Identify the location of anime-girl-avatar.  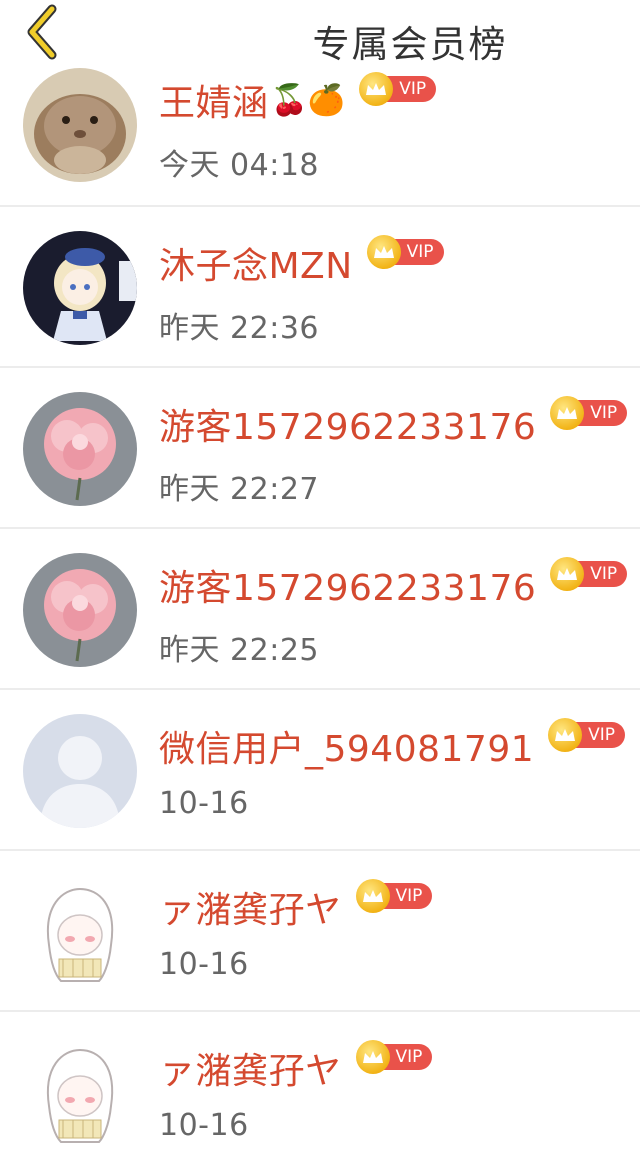
(80, 288).